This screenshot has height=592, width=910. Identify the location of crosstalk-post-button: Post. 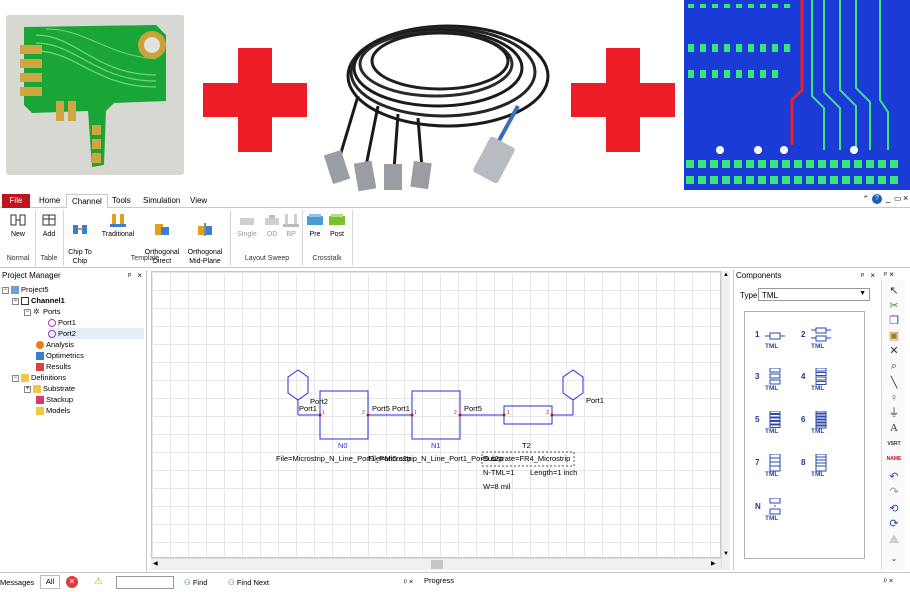
(337, 225).